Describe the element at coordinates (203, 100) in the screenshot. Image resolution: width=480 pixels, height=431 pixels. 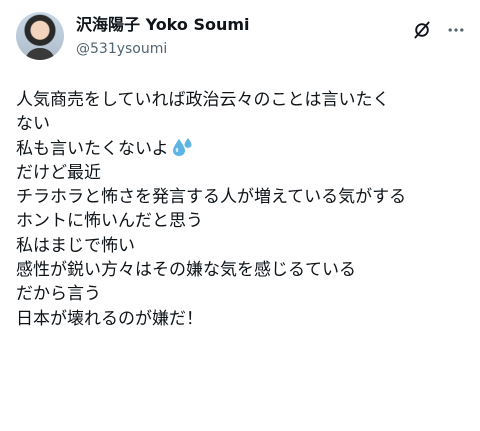
I see `post-line-1: 人気商売をしていれば政治云々のことは言いたく` at that location.